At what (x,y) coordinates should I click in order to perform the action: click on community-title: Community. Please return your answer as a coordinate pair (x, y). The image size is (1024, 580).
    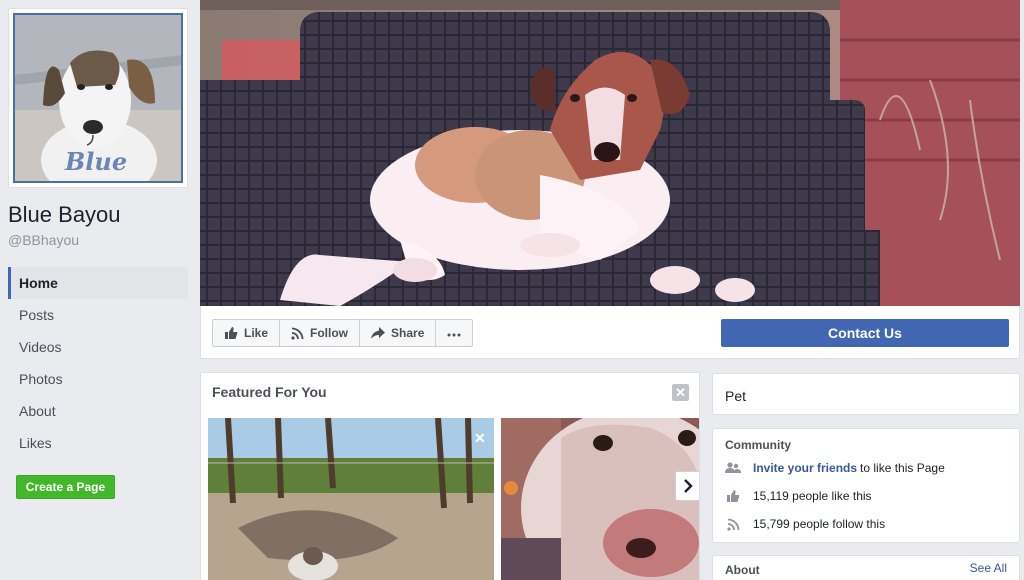
    Looking at the image, I should click on (758, 445).